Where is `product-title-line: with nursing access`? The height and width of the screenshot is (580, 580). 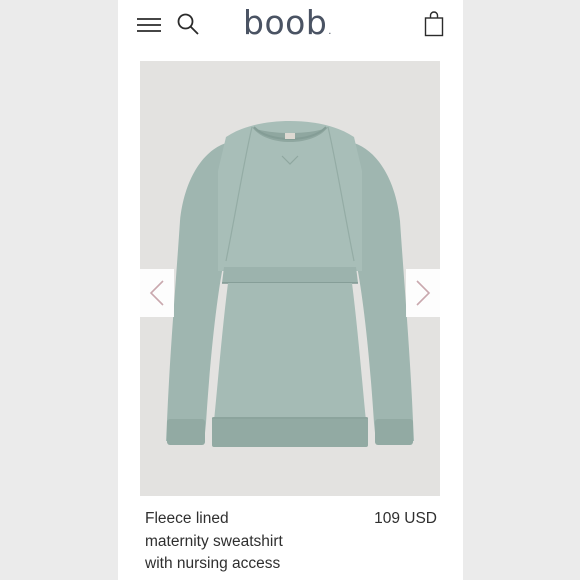 product-title-line: with nursing access is located at coordinates (213, 563).